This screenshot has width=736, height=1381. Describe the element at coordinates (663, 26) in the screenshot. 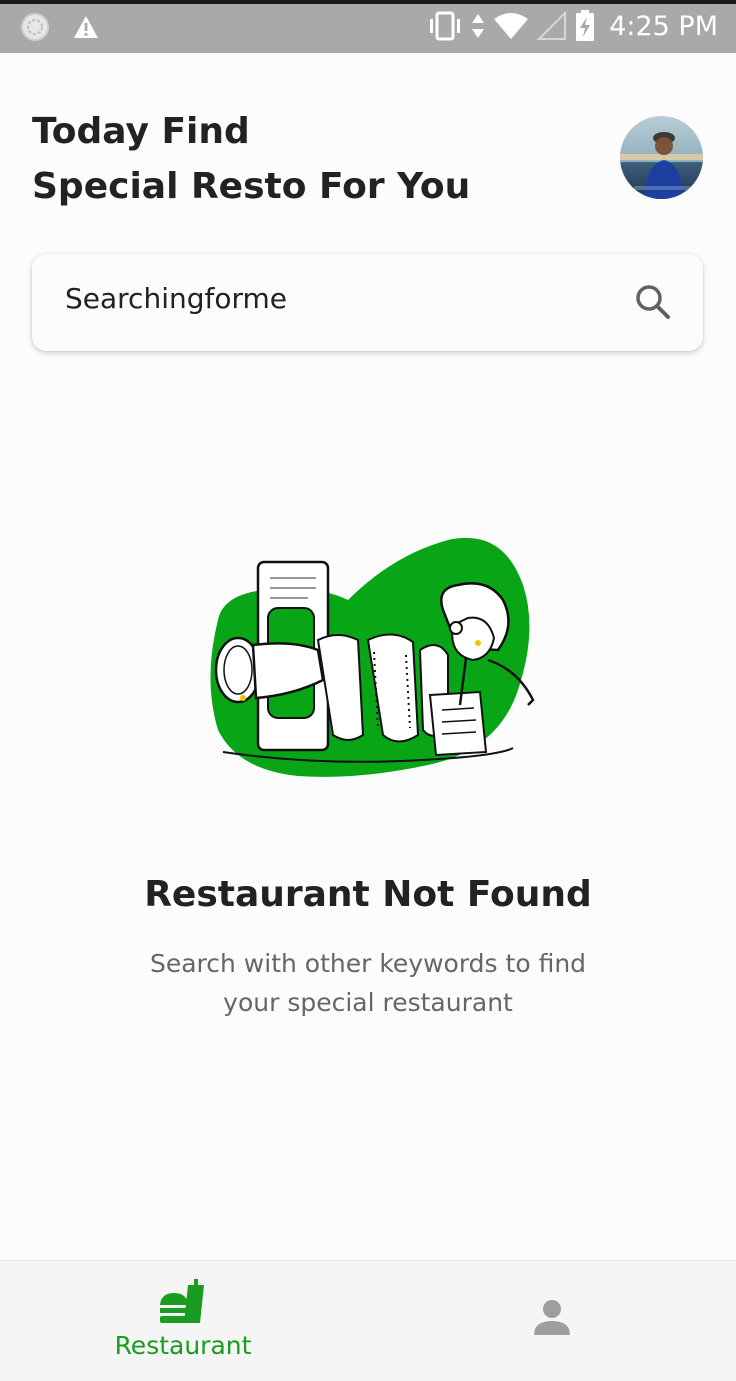

I see `status-time: 4:25 PM` at that location.